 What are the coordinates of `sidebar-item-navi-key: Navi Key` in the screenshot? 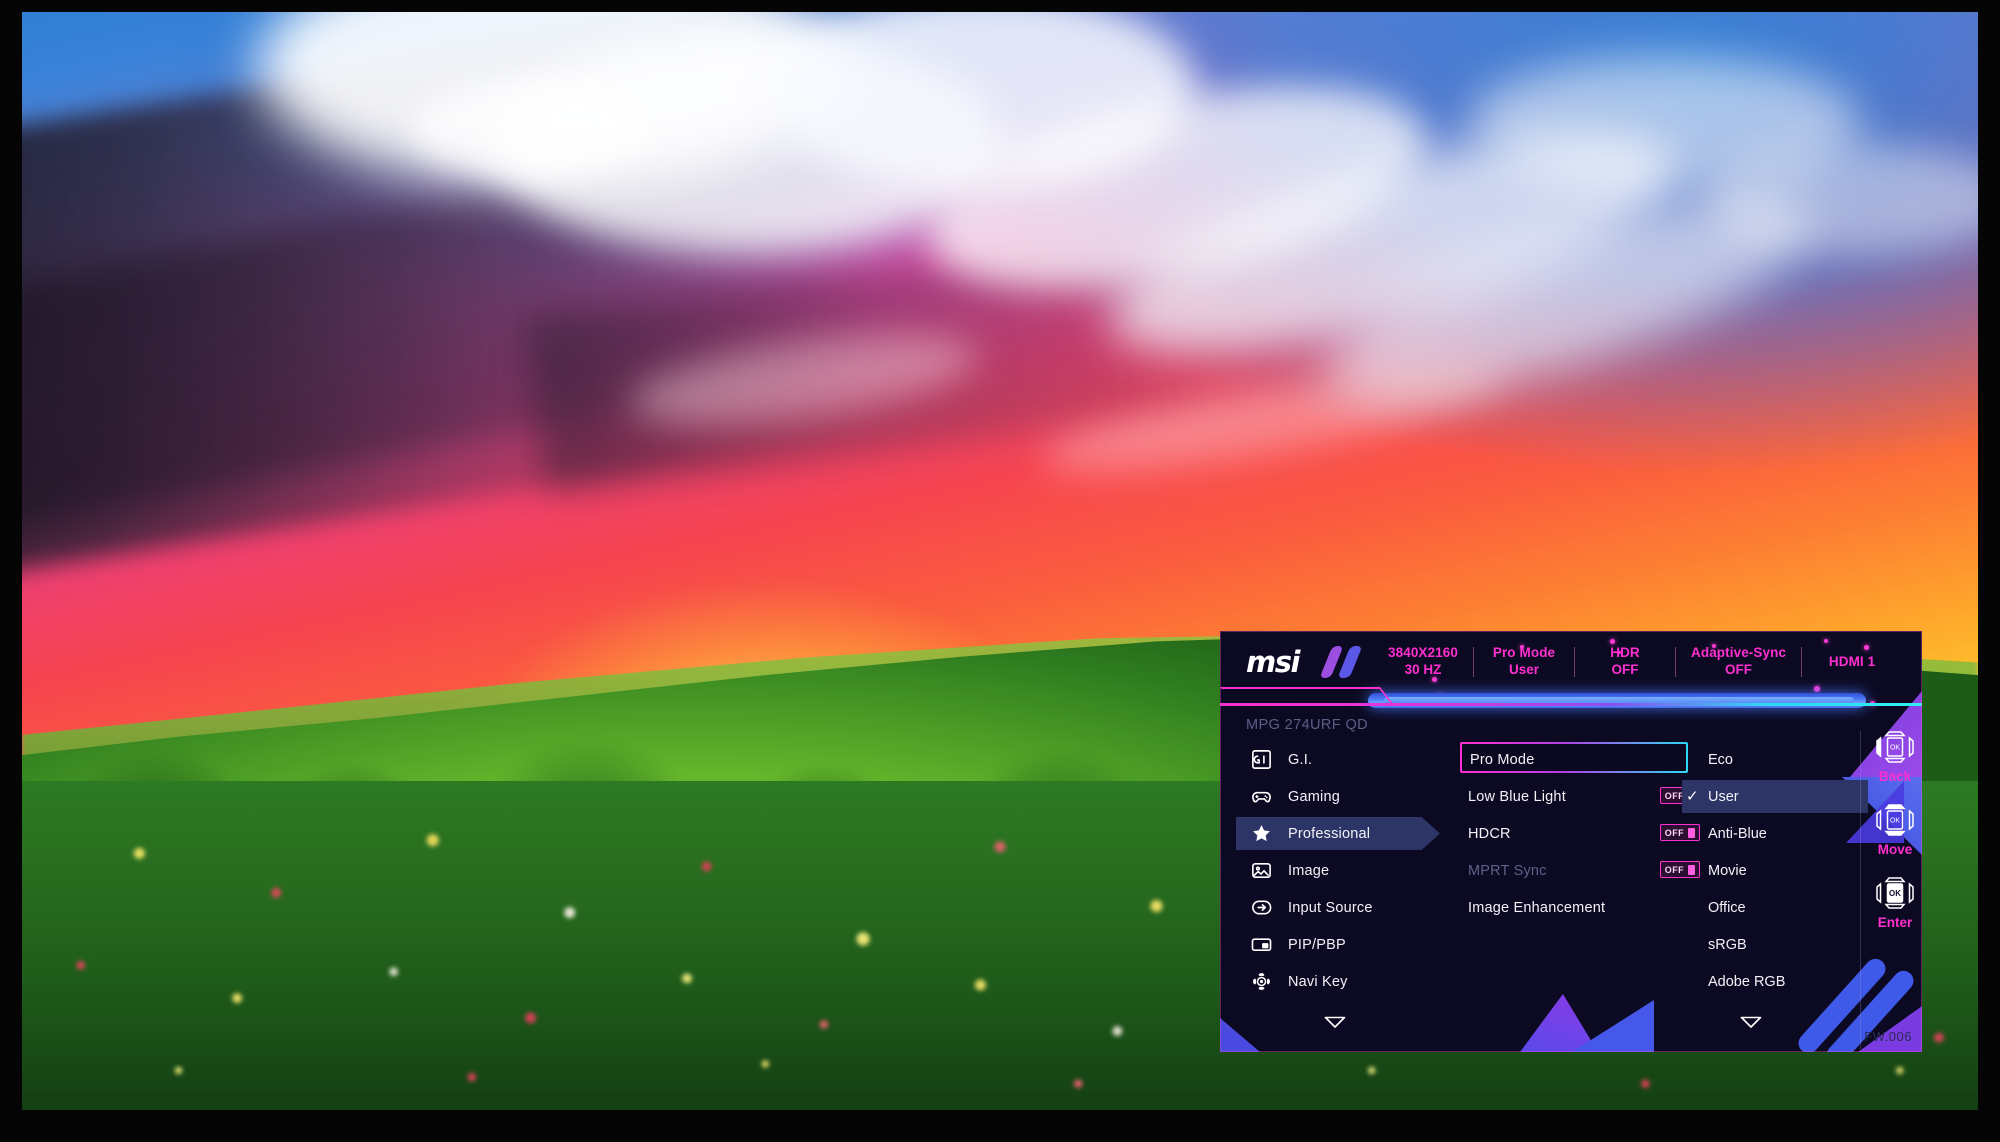 It's located at (1344, 981).